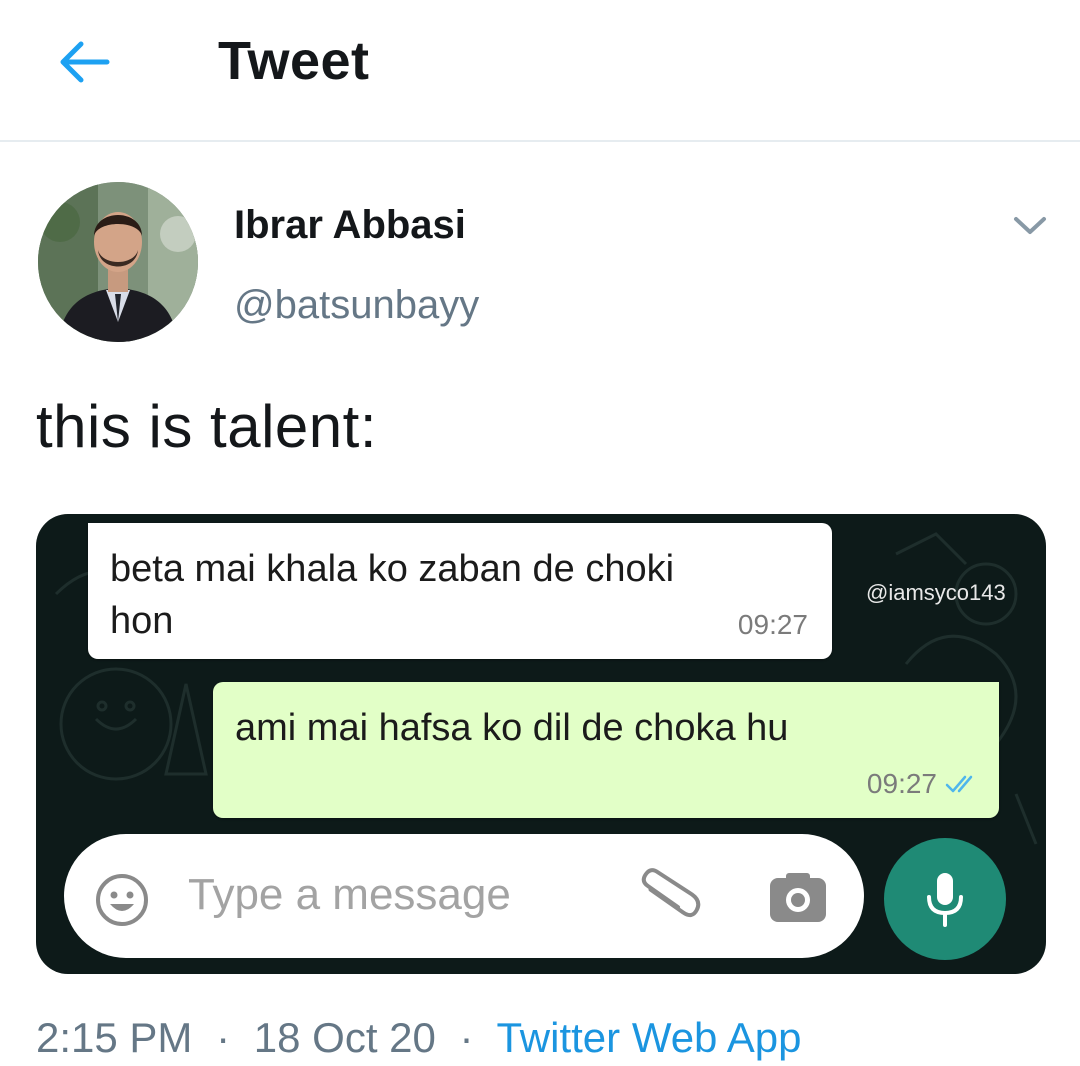  I want to click on outgoing-message-time: 09:27, so click(901, 783).